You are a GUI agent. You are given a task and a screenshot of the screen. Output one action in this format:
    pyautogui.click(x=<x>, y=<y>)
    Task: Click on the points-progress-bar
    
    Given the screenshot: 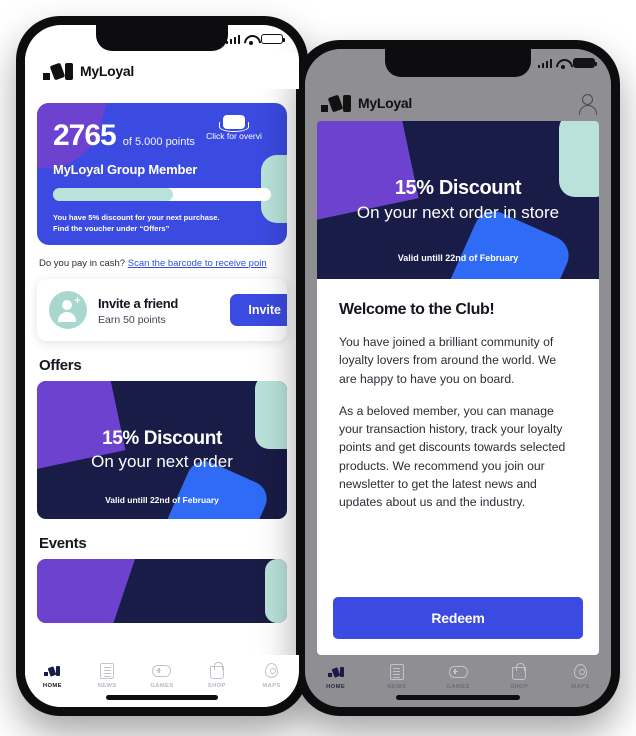 What is the action you would take?
    pyautogui.click(x=162, y=194)
    